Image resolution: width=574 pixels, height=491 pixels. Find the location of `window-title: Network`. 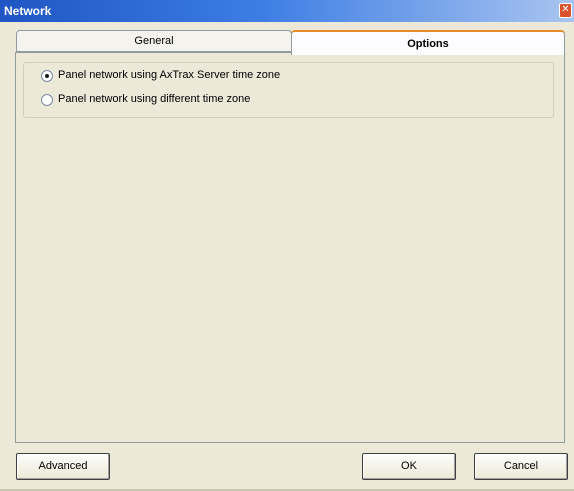

window-title: Network is located at coordinates (28, 11).